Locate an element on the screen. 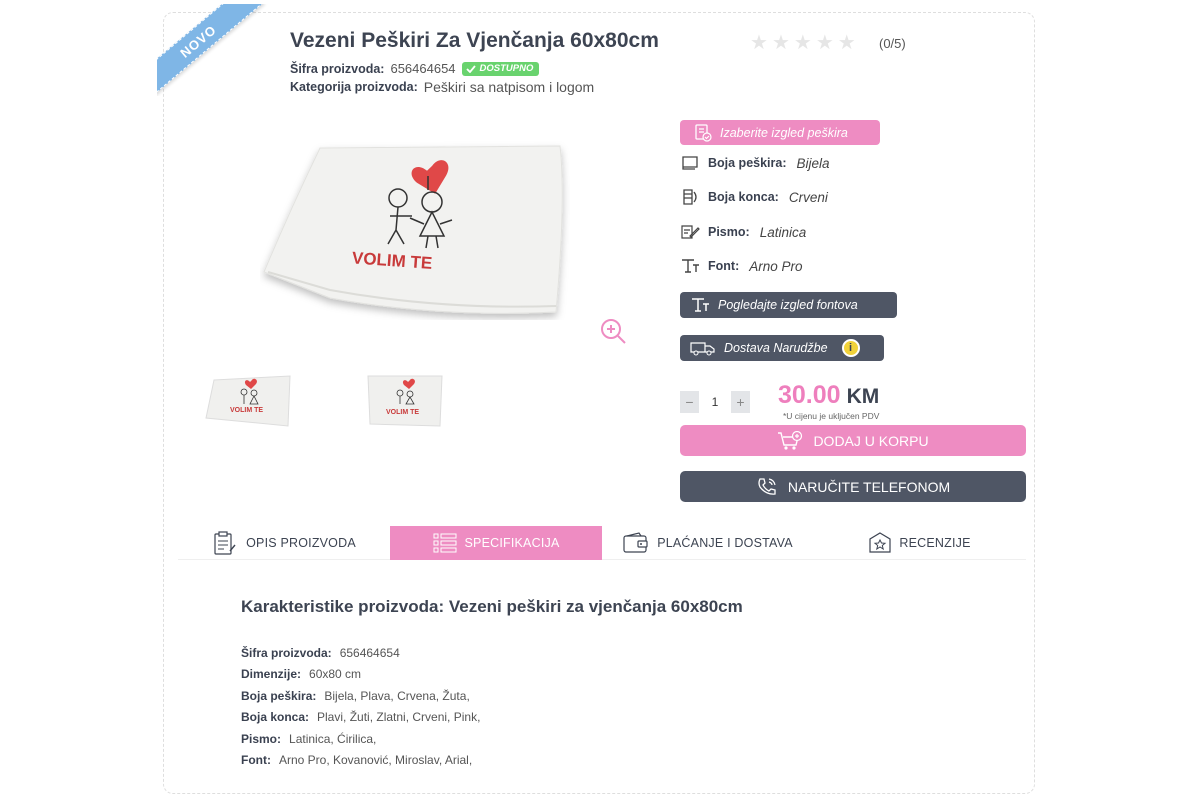 This screenshot has width=1200, height=800. thumbnail-1: VOLIM TE is located at coordinates (250, 401).